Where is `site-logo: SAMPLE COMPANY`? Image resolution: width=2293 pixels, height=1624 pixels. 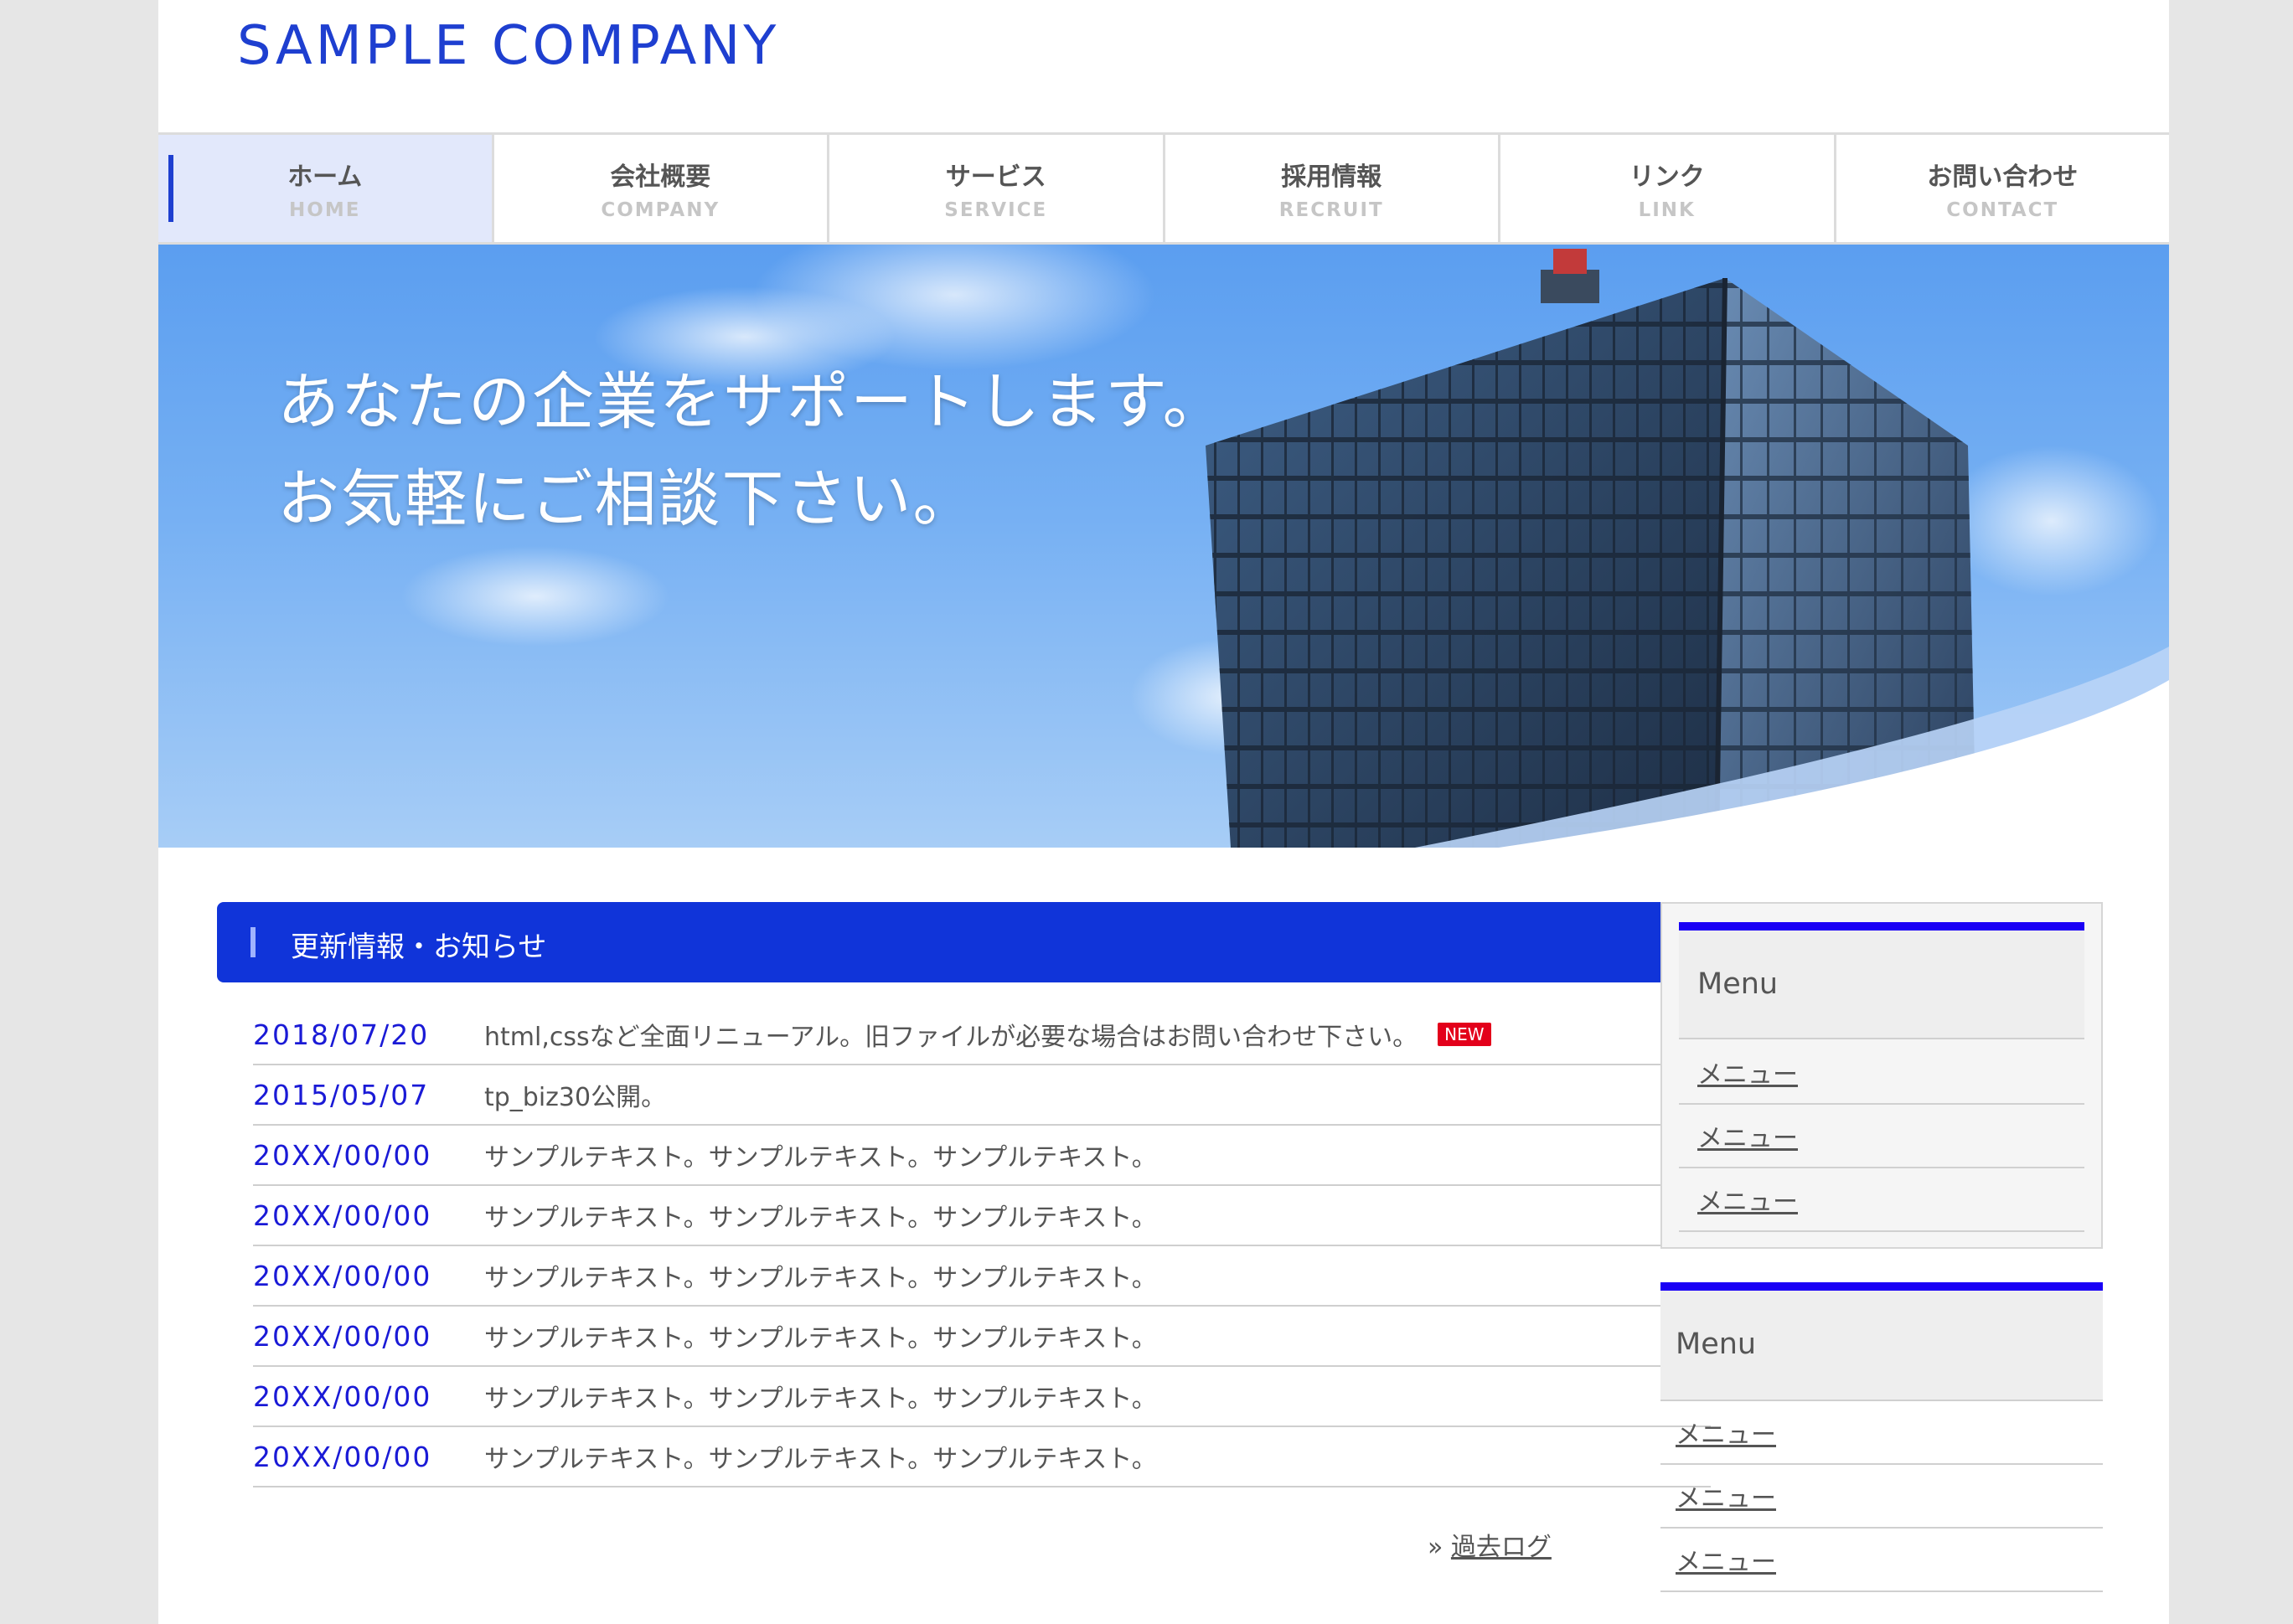
site-logo: SAMPLE COMPANY is located at coordinates (508, 46).